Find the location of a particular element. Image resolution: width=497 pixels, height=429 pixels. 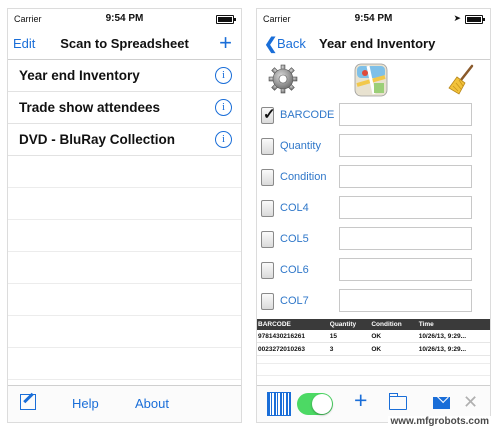

list-item: Year end Inventory i is located at coordinates (124, 76).